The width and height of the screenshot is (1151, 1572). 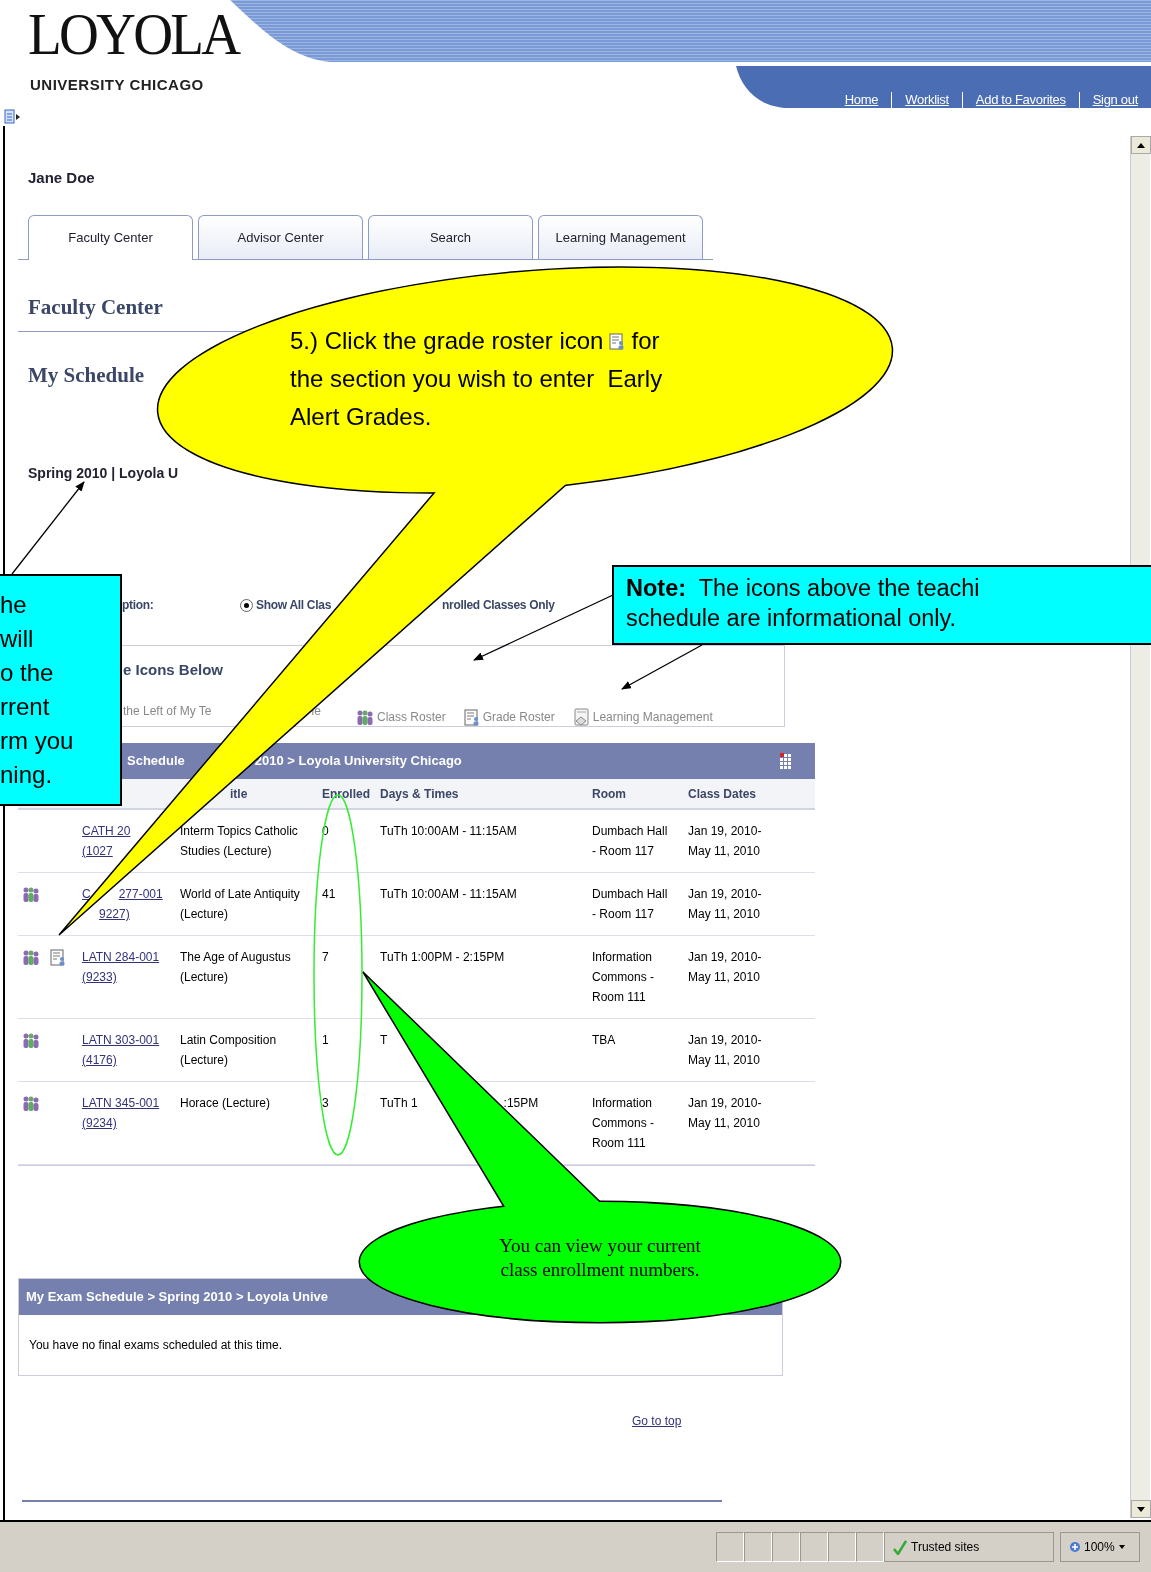 What do you see at coordinates (235, 967) in the screenshot?
I see `table-cell: The Age of Augustus (Lecture)` at bounding box center [235, 967].